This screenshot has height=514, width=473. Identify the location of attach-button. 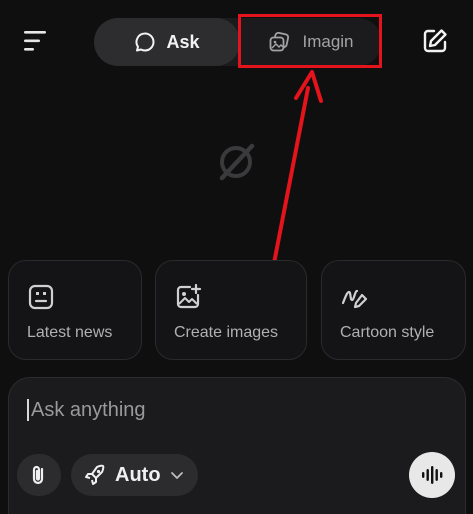
(39, 475).